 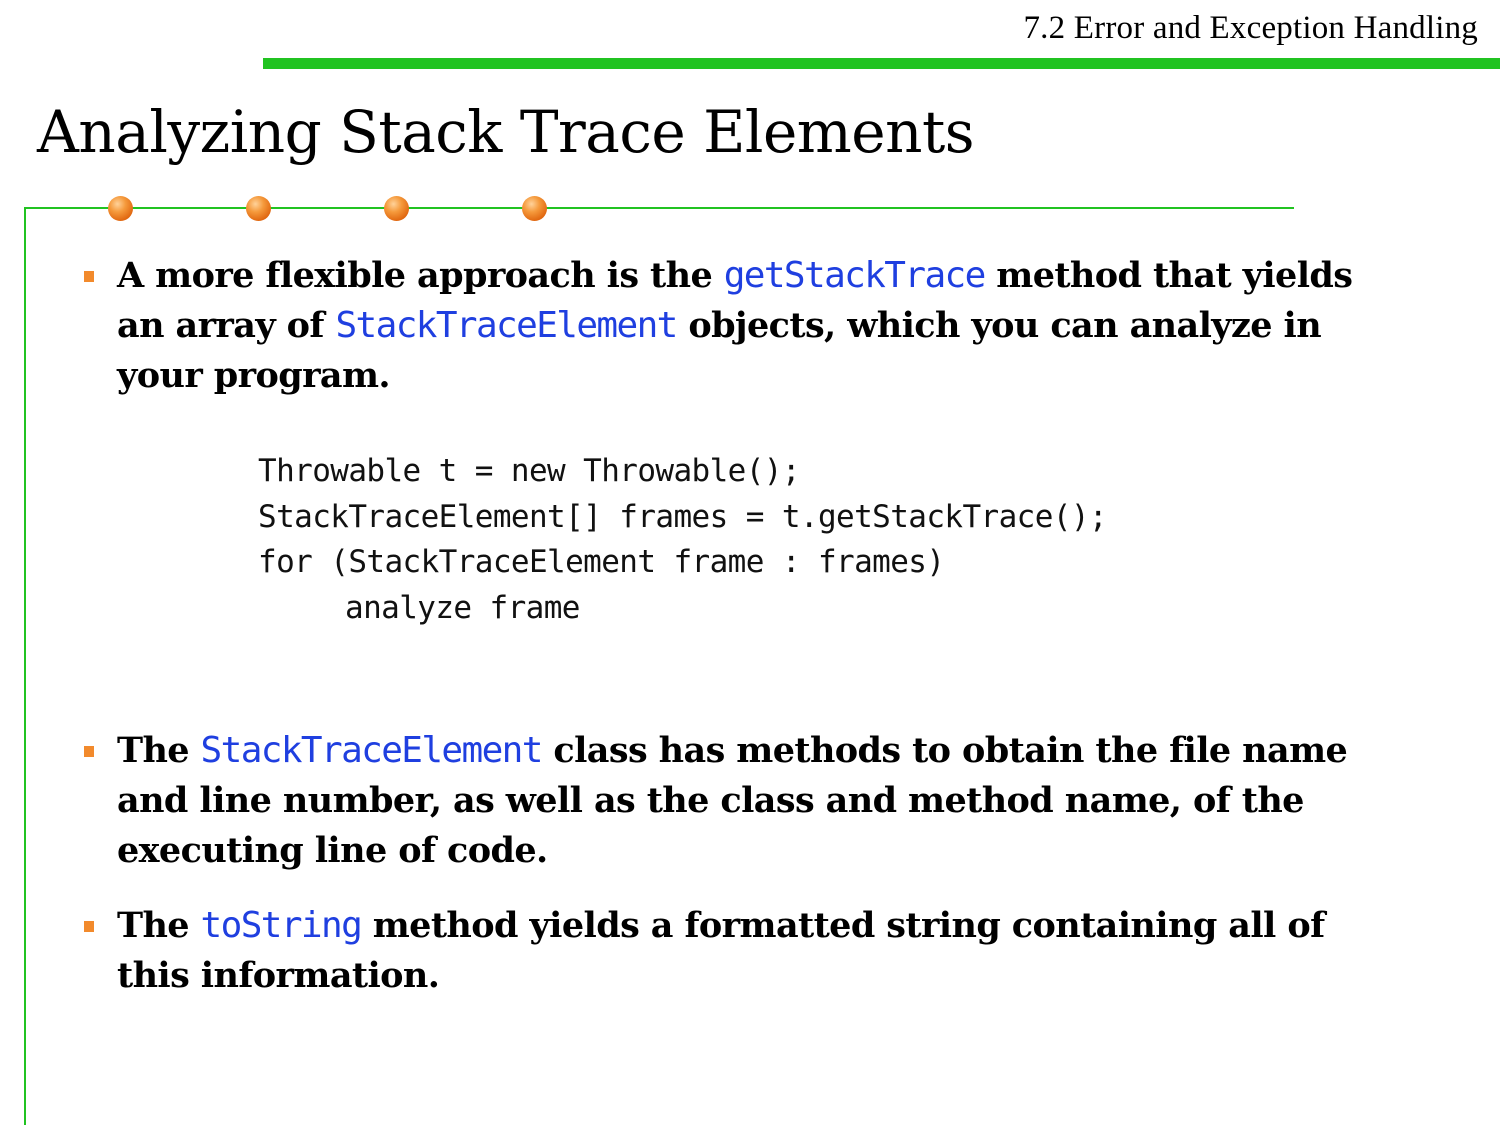 I want to click on code-line: Throwable t = new Throwable();, so click(x=529, y=471).